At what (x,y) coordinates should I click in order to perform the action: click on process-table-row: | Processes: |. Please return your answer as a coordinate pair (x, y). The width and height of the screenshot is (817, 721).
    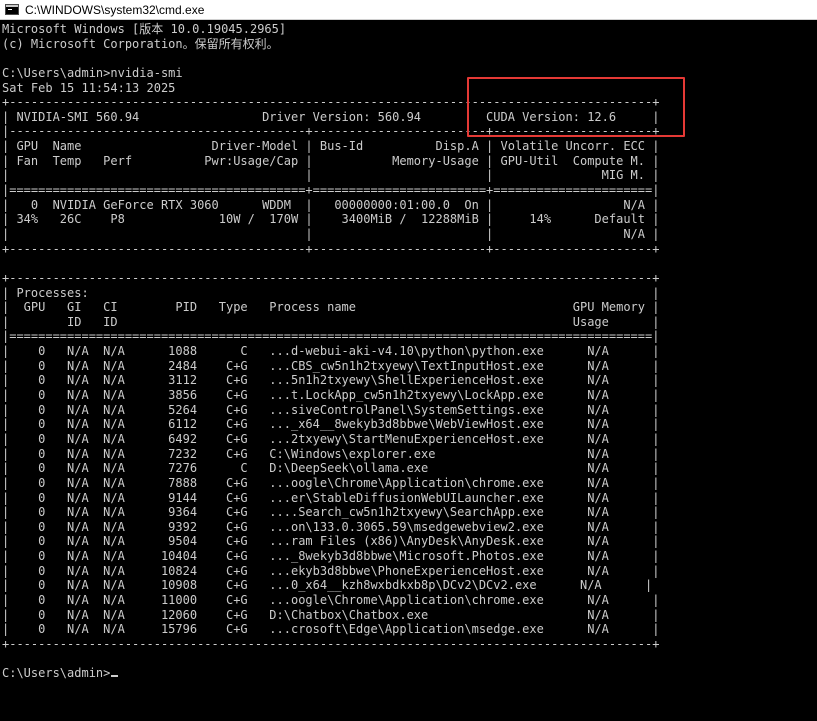
    Looking at the image, I should click on (331, 292).